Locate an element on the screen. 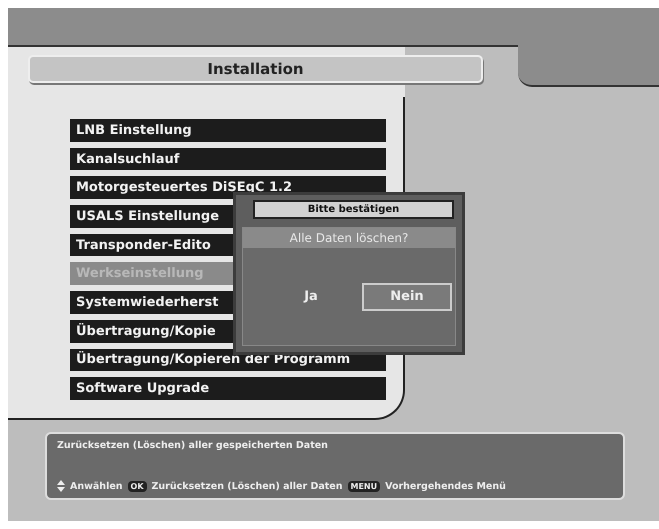 The height and width of the screenshot is (529, 659). help-description: Zurücksetzen (Löschen) aller gespeicherten Daten is located at coordinates (193, 445).